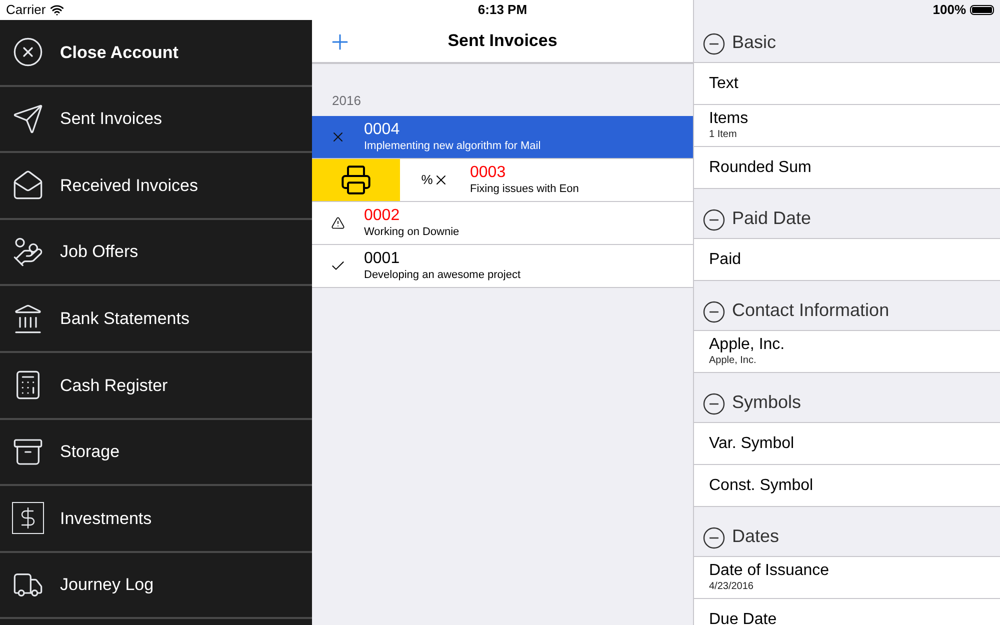  I want to click on detail-row: Var. Symbol, so click(847, 444).